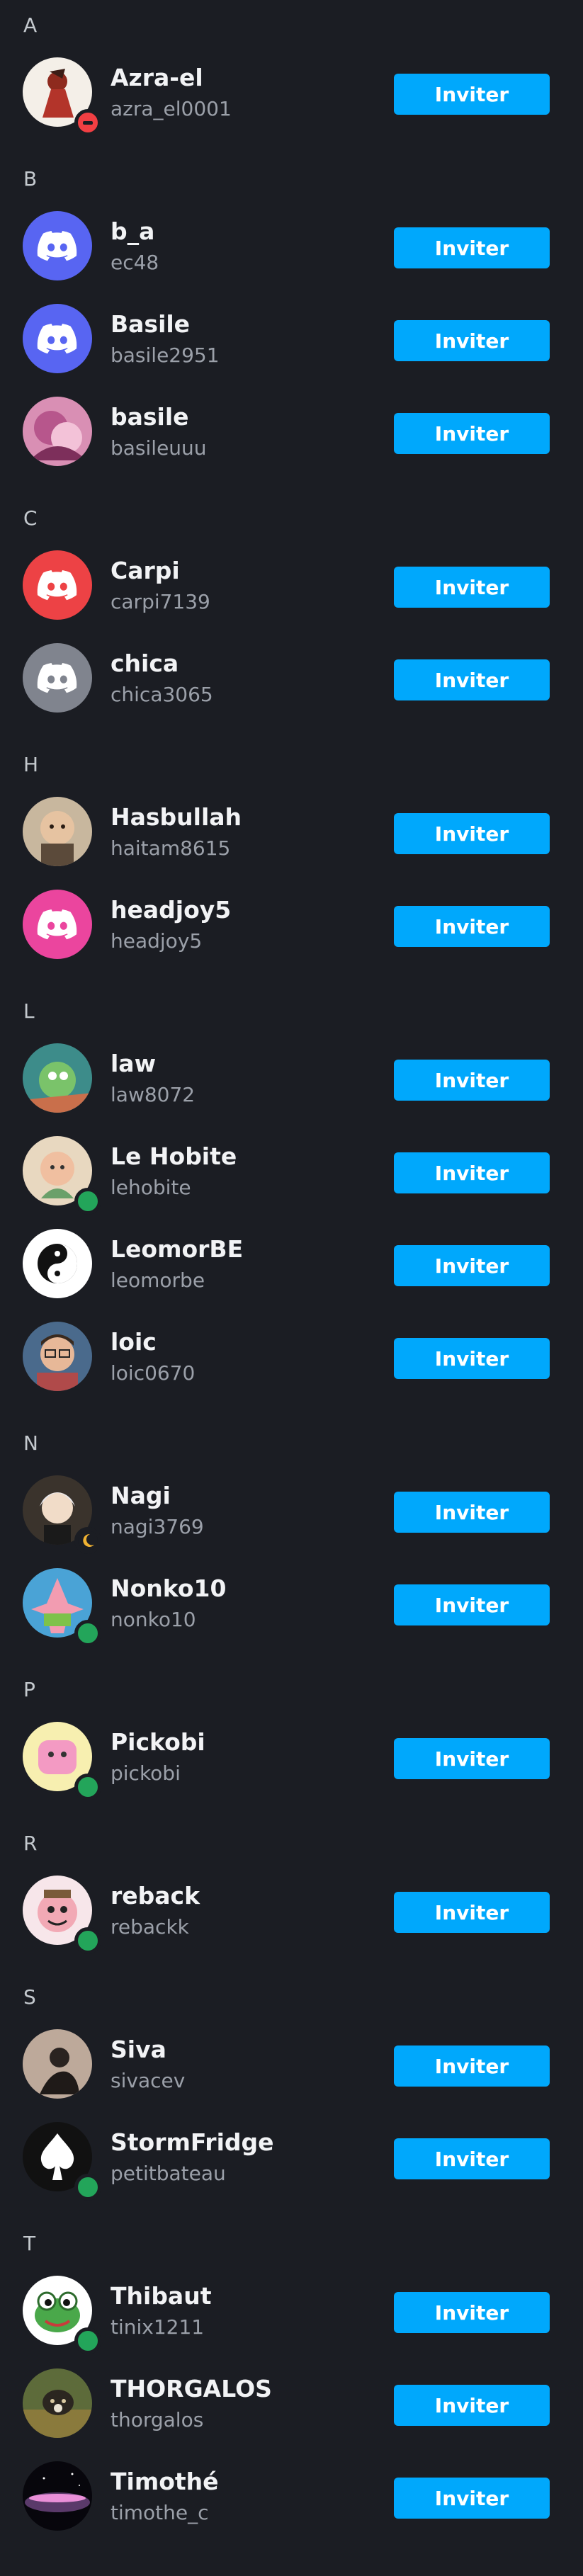 This screenshot has width=583, height=2576. I want to click on display-name: Siva, so click(138, 2049).